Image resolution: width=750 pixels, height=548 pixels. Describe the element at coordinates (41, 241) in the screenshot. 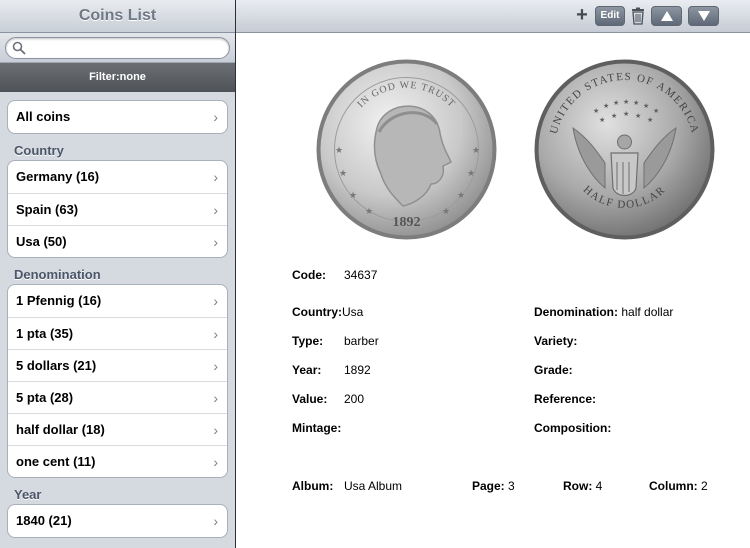

I see `list-item-label: Usa (50)` at that location.